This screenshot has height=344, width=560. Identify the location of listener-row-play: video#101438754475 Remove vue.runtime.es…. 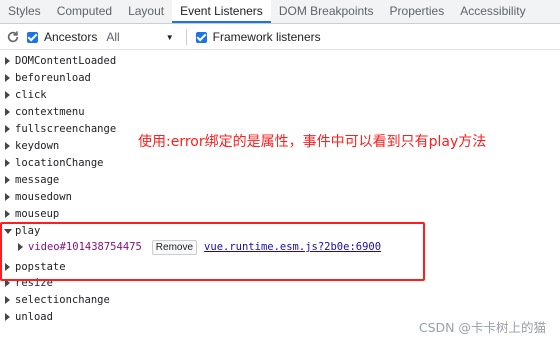
(190, 247).